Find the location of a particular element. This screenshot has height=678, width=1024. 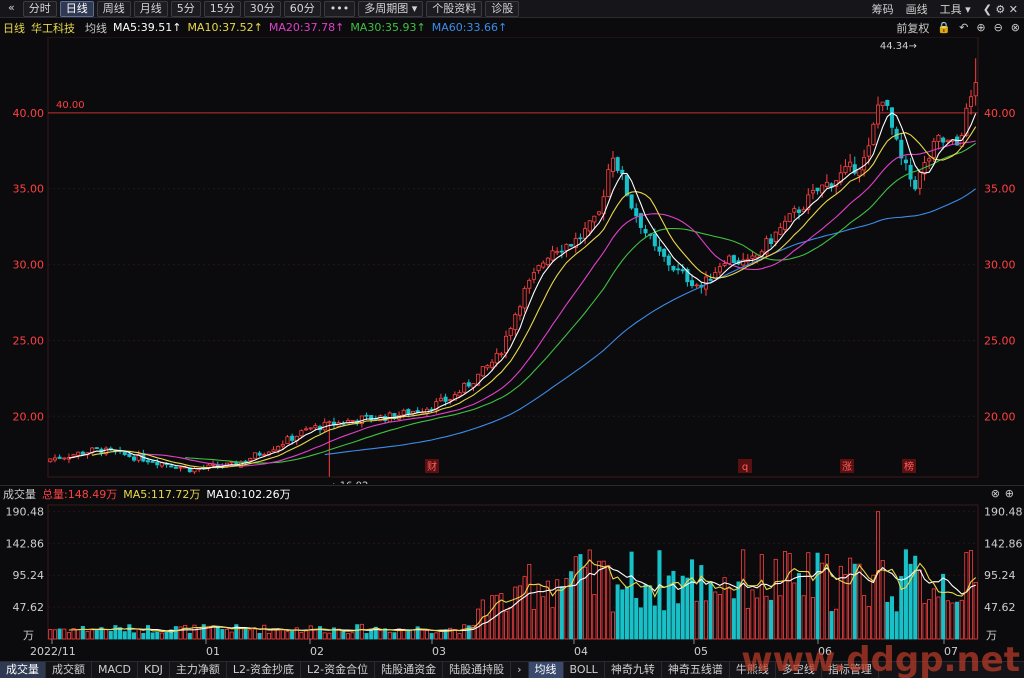

tab-l2-bottom: L2-资金抄底 is located at coordinates (264, 669).